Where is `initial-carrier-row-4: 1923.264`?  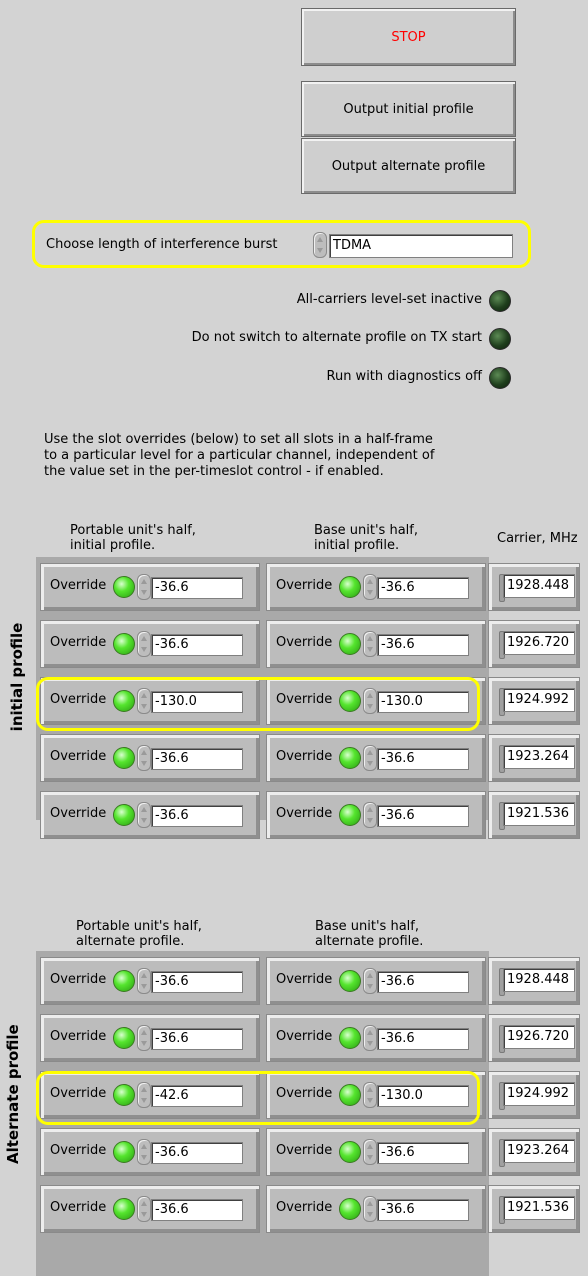
initial-carrier-row-4: 1923.264 is located at coordinates (534, 758).